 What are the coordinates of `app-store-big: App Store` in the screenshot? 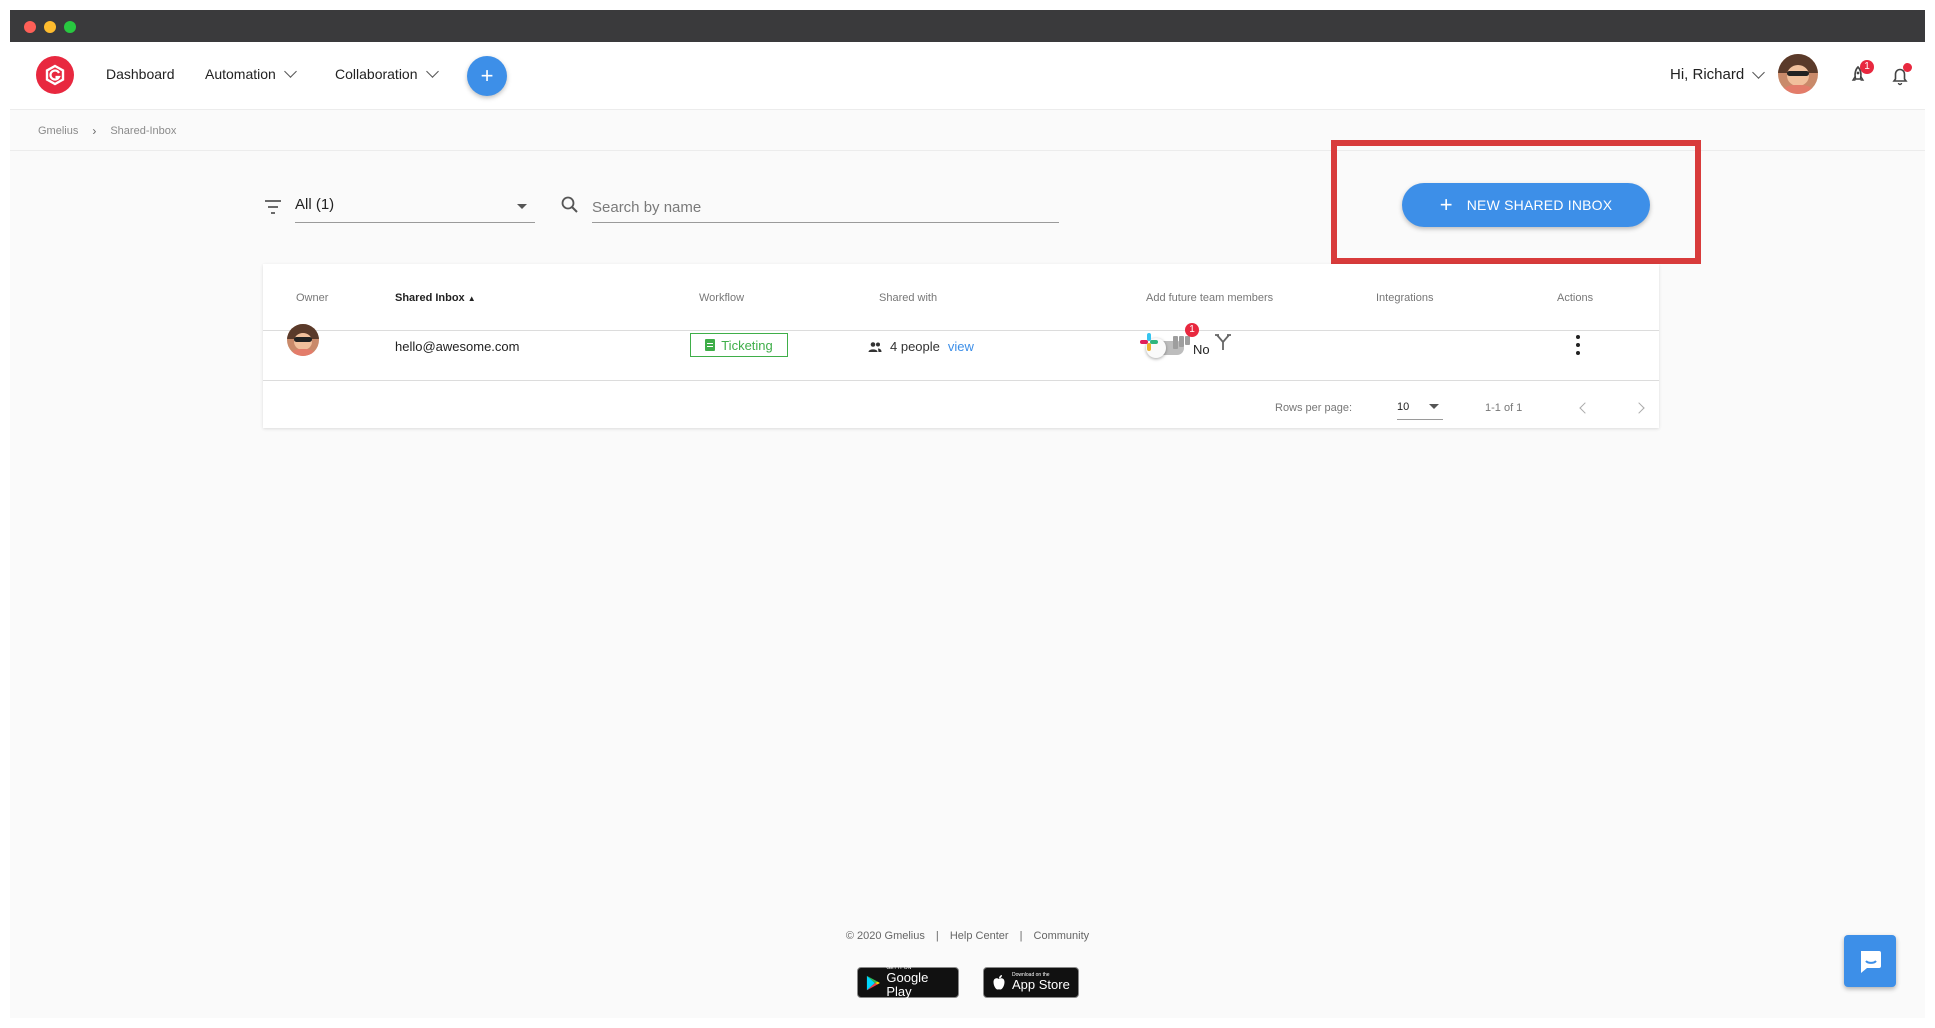 It's located at (1041, 984).